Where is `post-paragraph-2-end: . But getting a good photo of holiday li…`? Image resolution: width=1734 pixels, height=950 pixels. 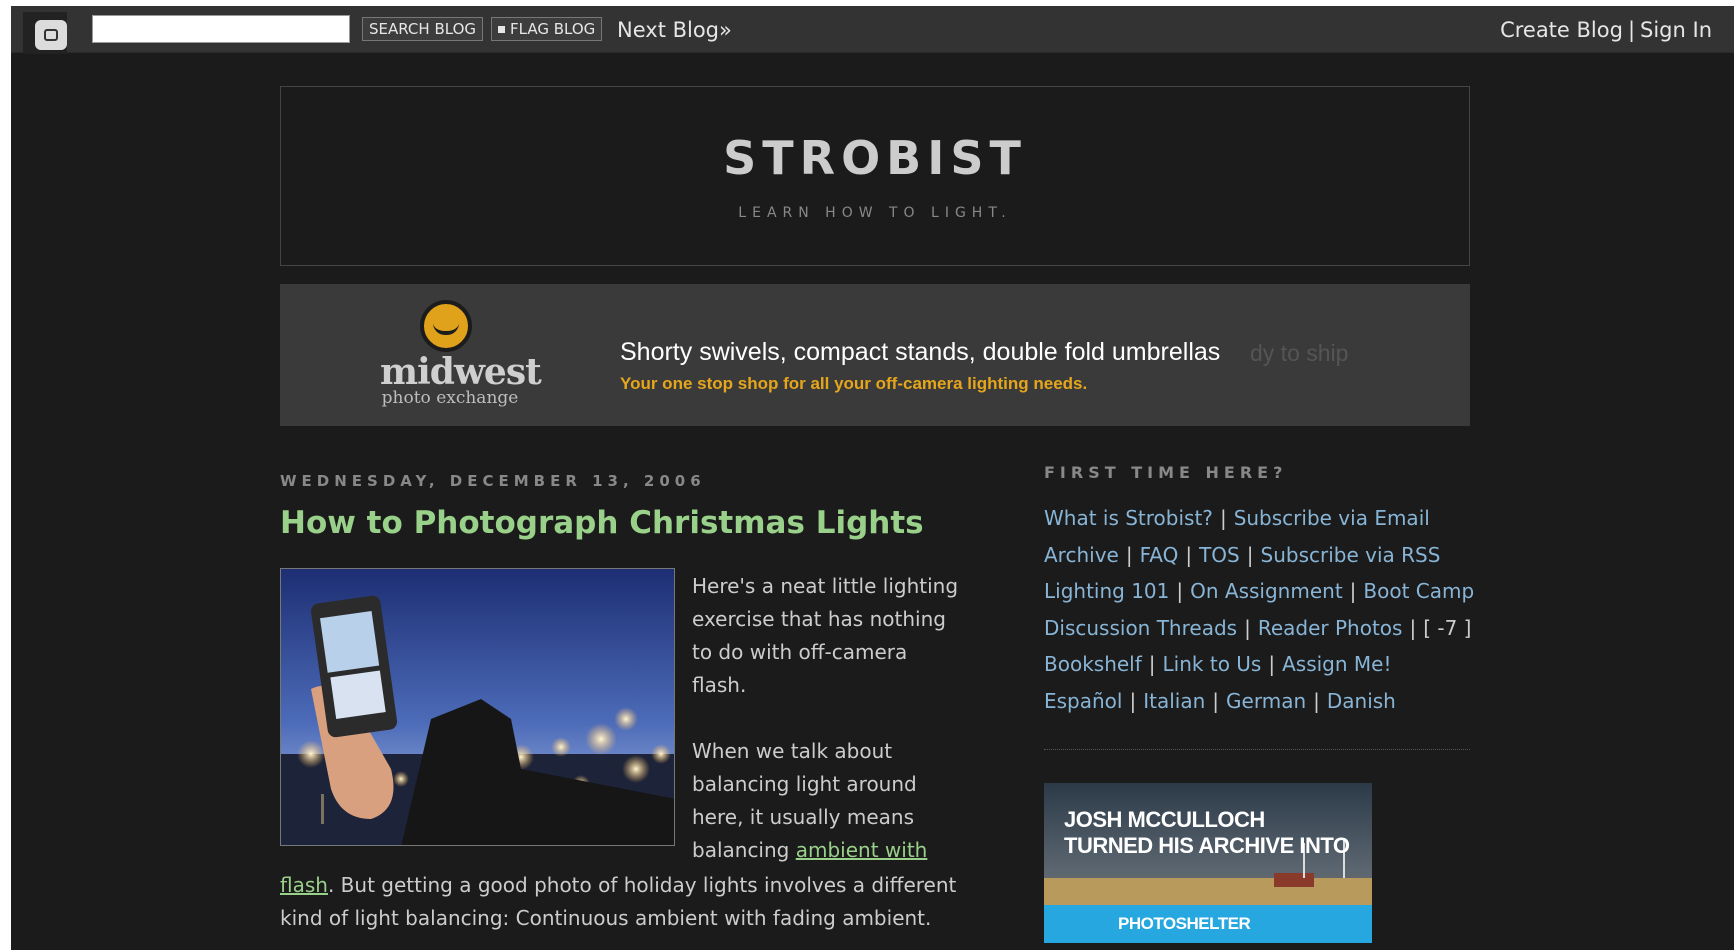 post-paragraph-2-end: . But getting a good photo of holiday li… is located at coordinates (618, 901).